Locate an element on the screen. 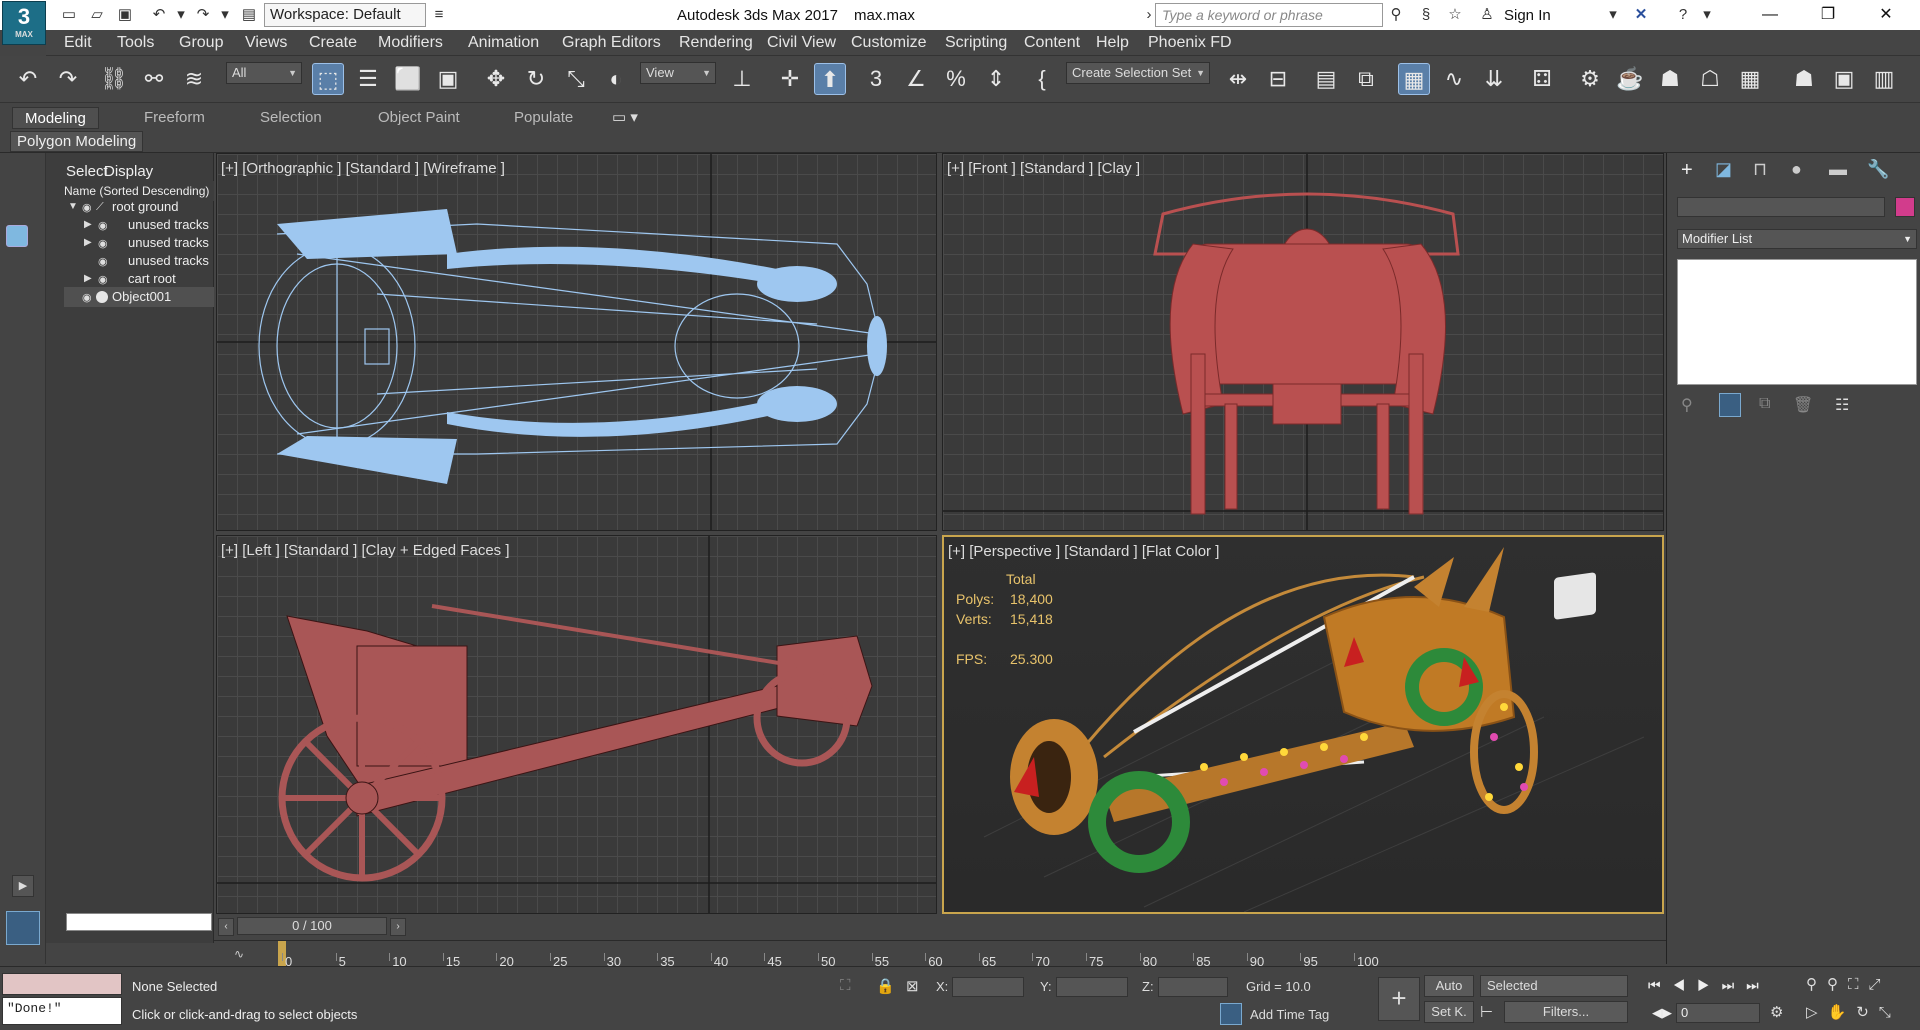 The image size is (1920, 1030). render-setup-icon: ☕ is located at coordinates (1630, 79).